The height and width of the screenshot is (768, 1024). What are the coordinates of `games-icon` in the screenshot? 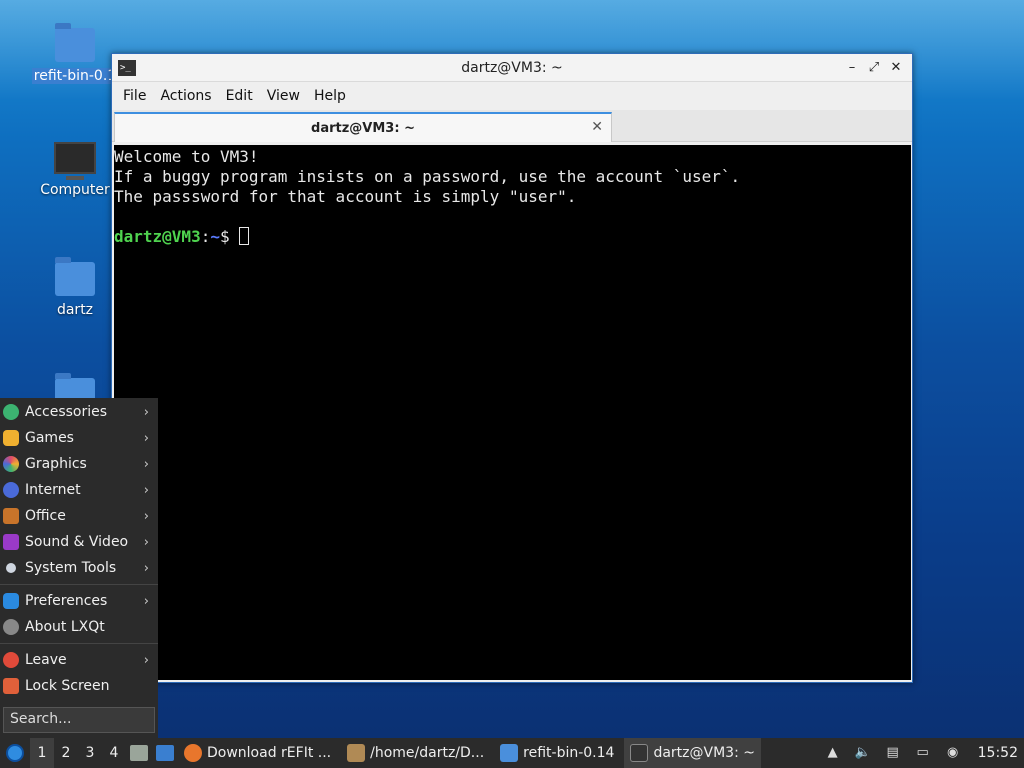 It's located at (11, 438).